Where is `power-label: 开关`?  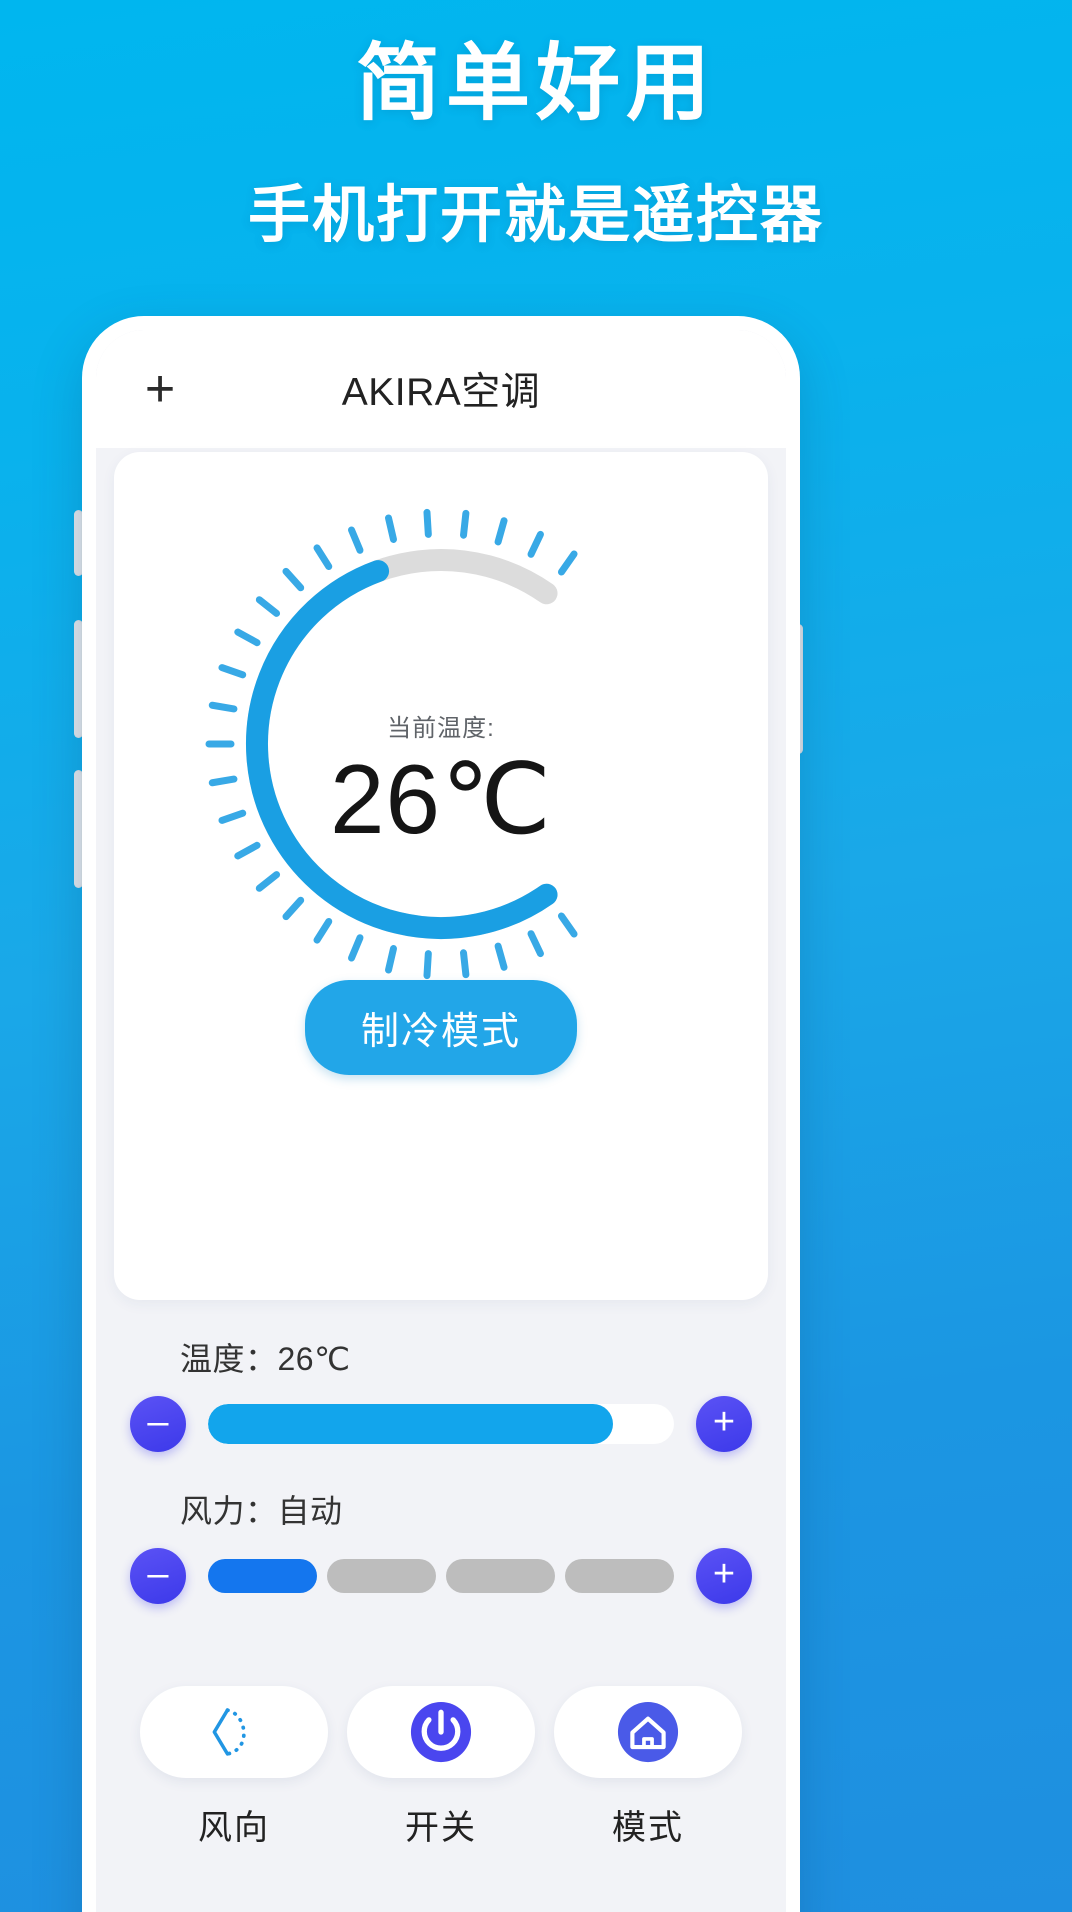 power-label: 开关 is located at coordinates (441, 1828).